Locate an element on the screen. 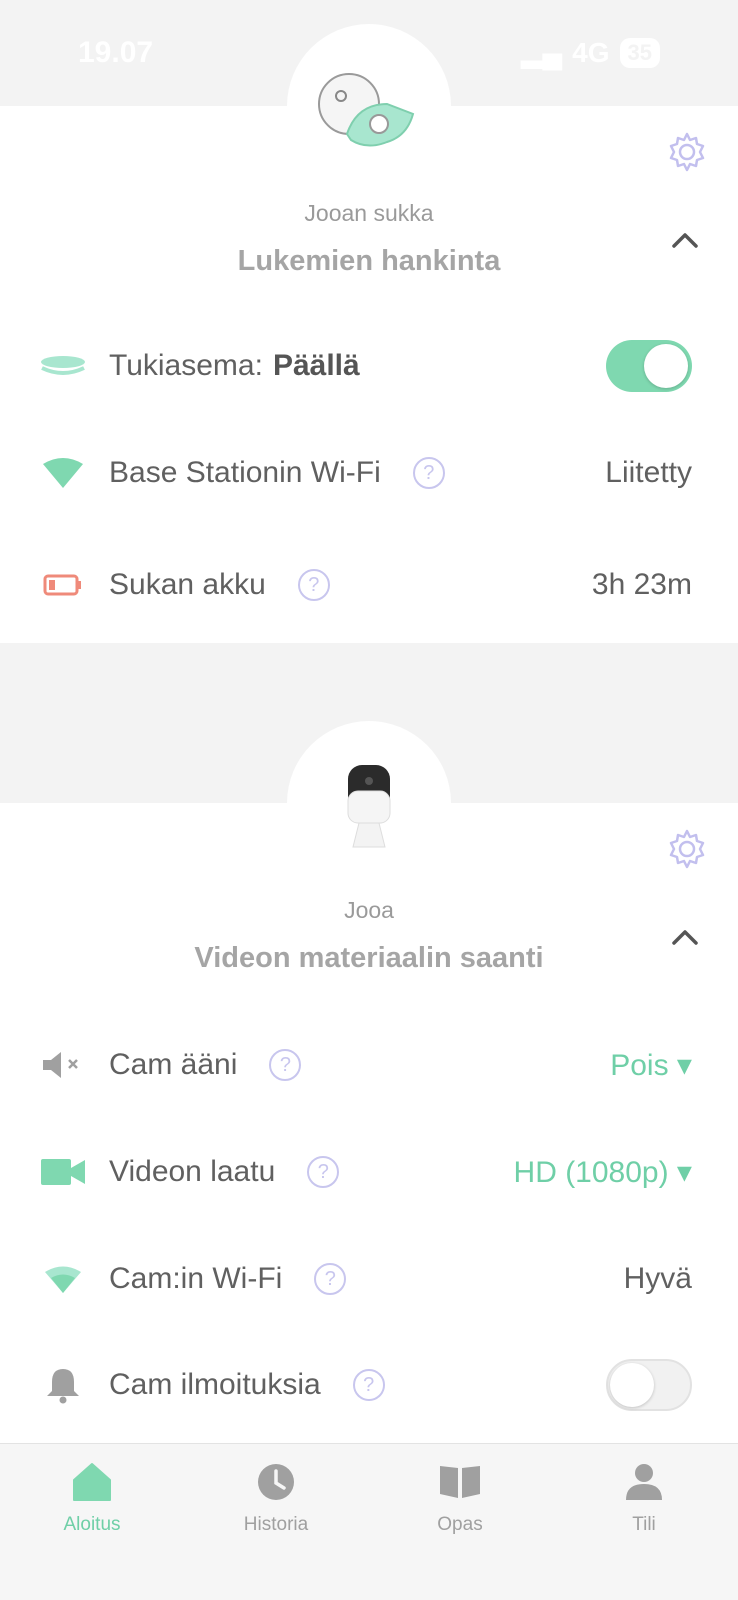 This screenshot has width=738, height=1600. cam-device-name: Jooa is located at coordinates (369, 910).